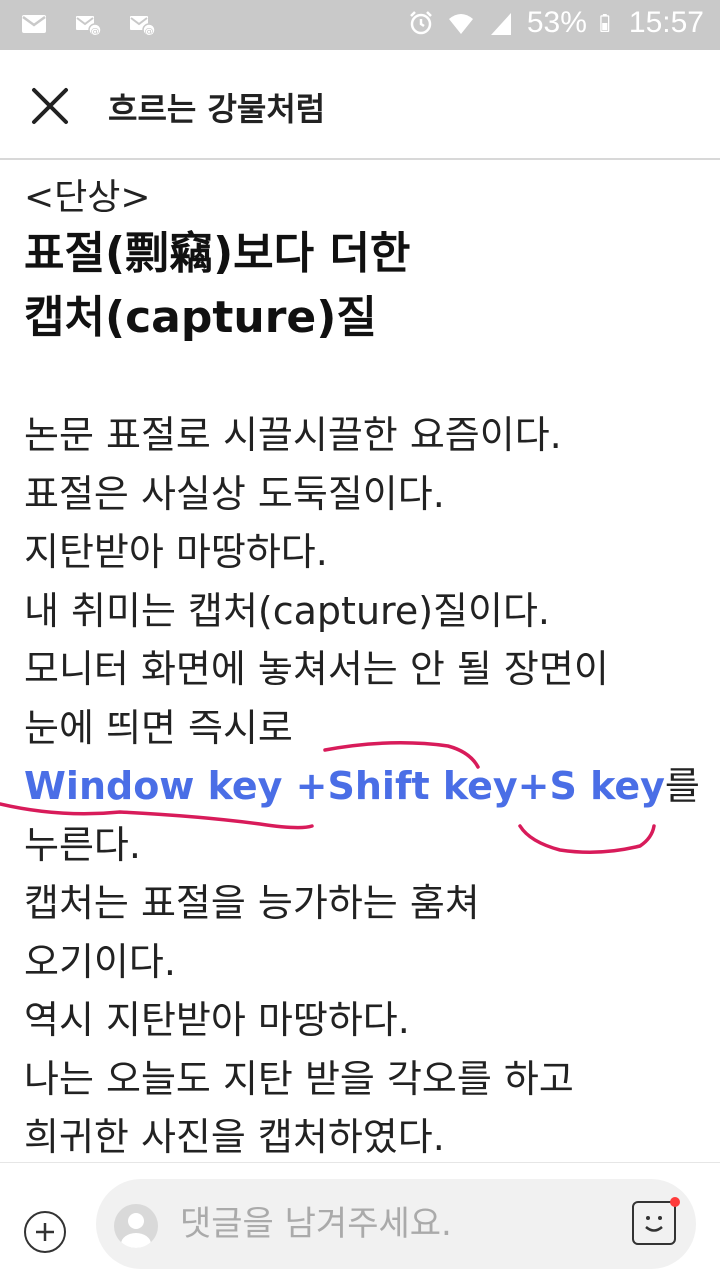 This screenshot has width=720, height=1280. Describe the element at coordinates (556, 22) in the screenshot. I see `battery-percent: 53%` at that location.